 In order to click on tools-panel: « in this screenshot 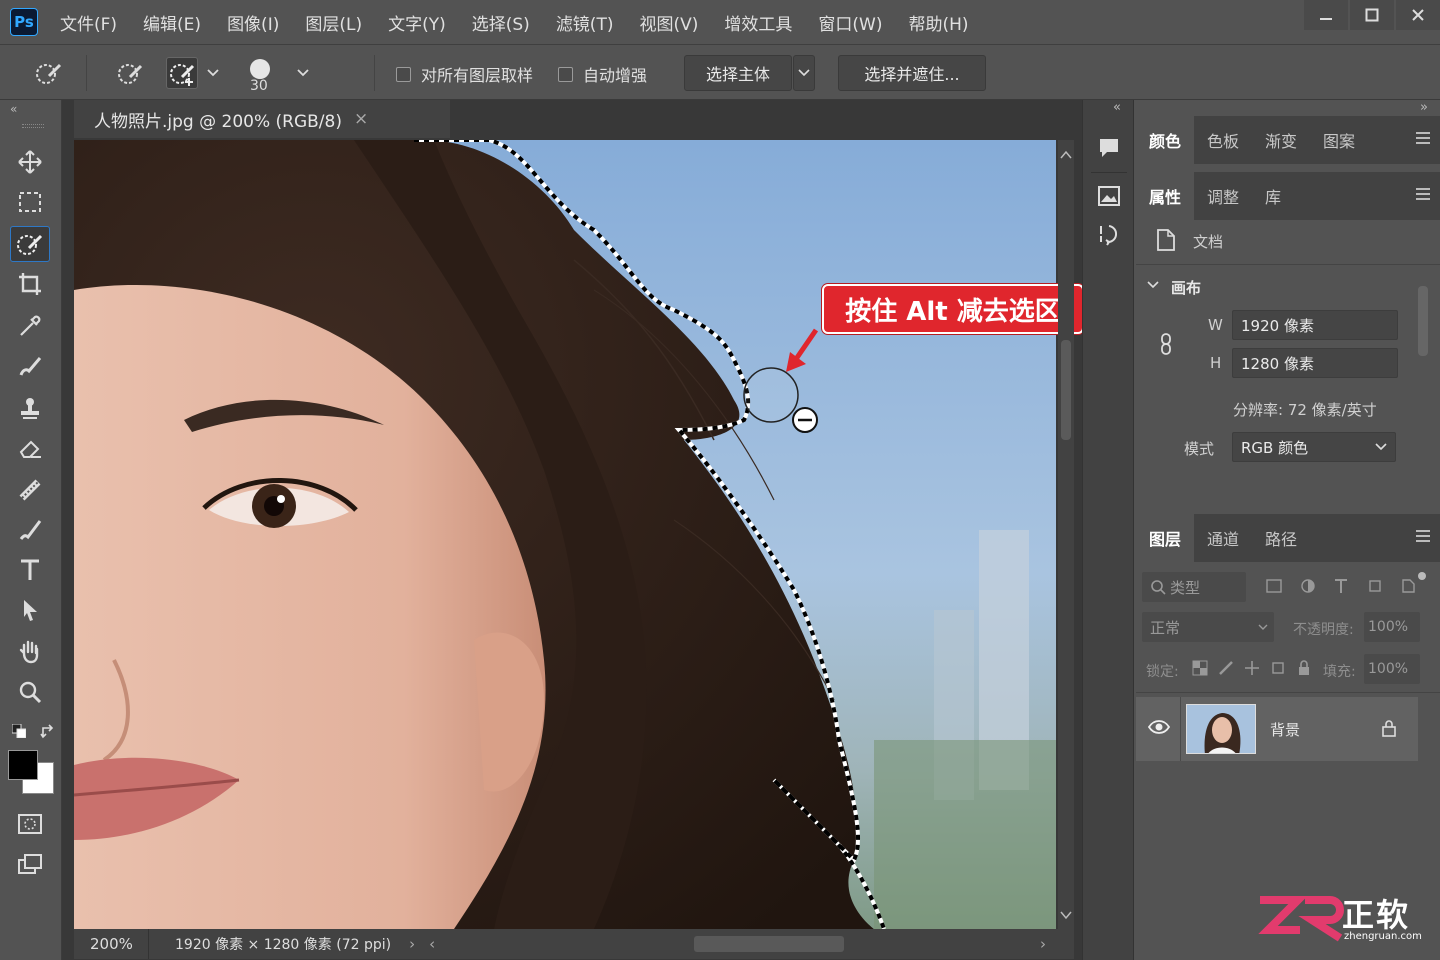, I will do `click(31, 530)`.